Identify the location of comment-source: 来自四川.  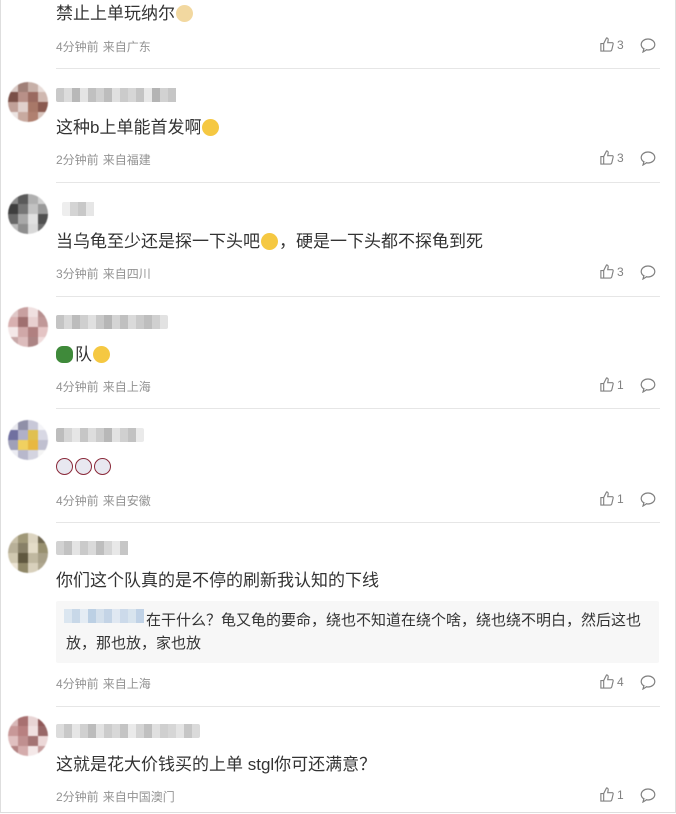
(126, 274).